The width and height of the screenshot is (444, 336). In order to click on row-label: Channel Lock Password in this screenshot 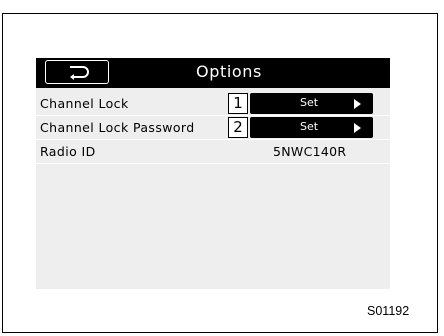, I will do `click(117, 127)`.